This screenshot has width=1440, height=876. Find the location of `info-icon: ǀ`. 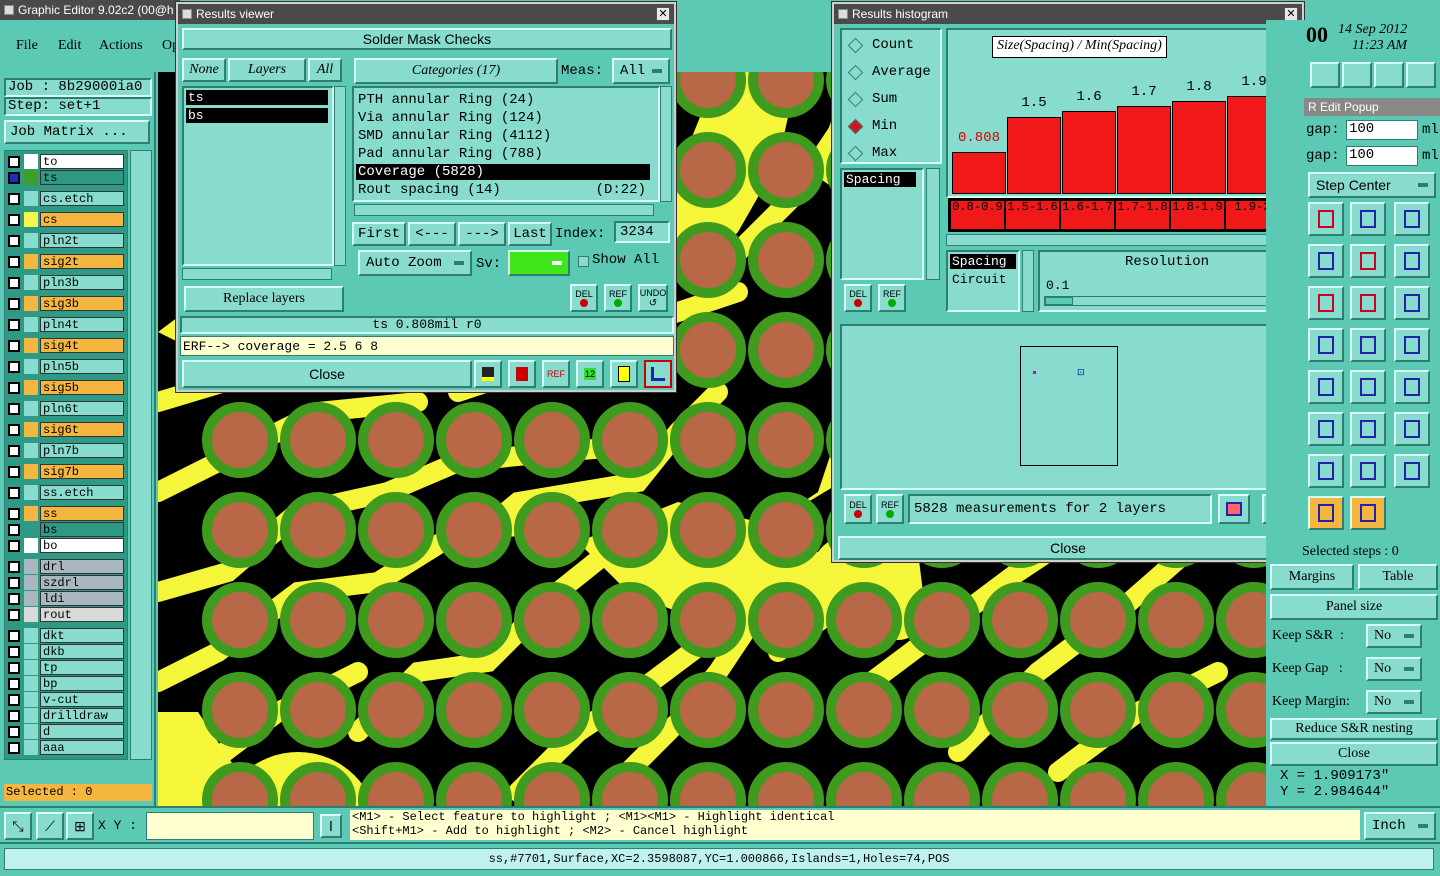

info-icon: ǀ is located at coordinates (331, 826).